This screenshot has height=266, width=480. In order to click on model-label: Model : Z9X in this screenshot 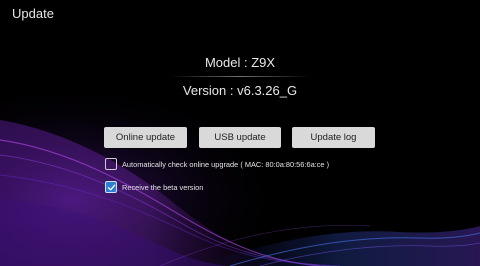, I will do `click(240, 62)`.